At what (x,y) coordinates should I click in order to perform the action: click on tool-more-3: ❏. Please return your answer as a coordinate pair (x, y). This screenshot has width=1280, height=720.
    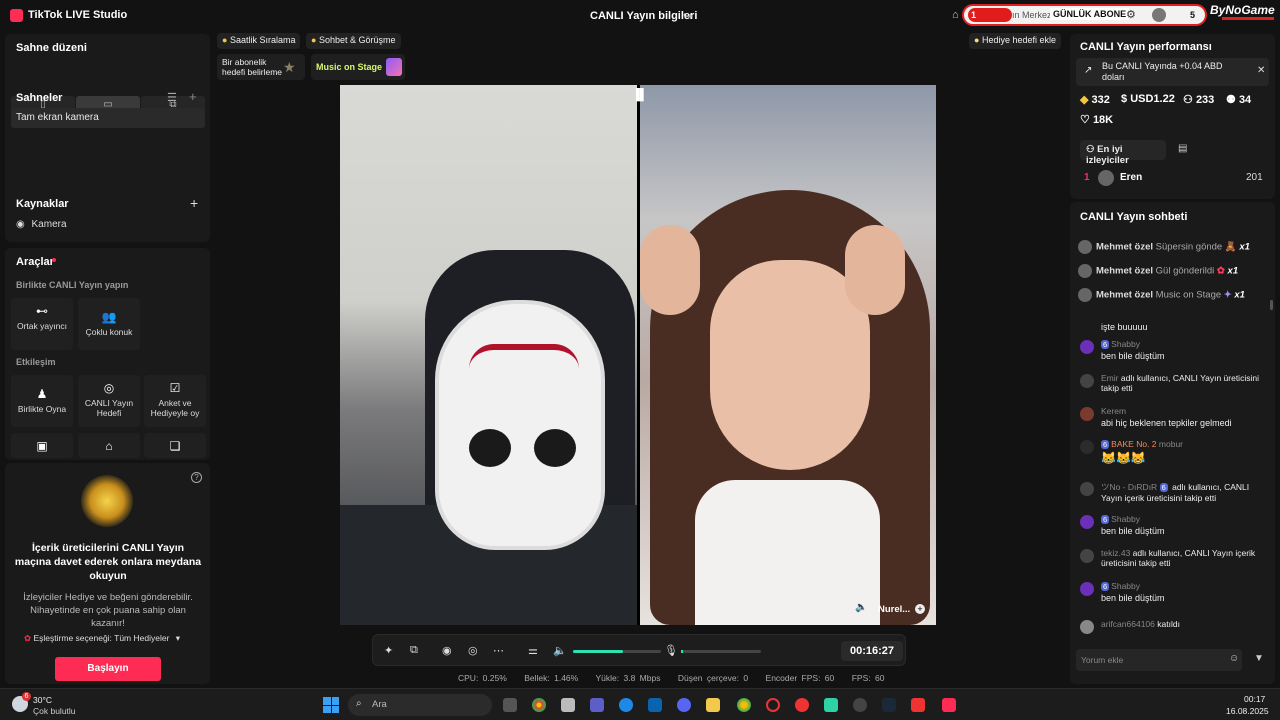
    Looking at the image, I should click on (175, 445).